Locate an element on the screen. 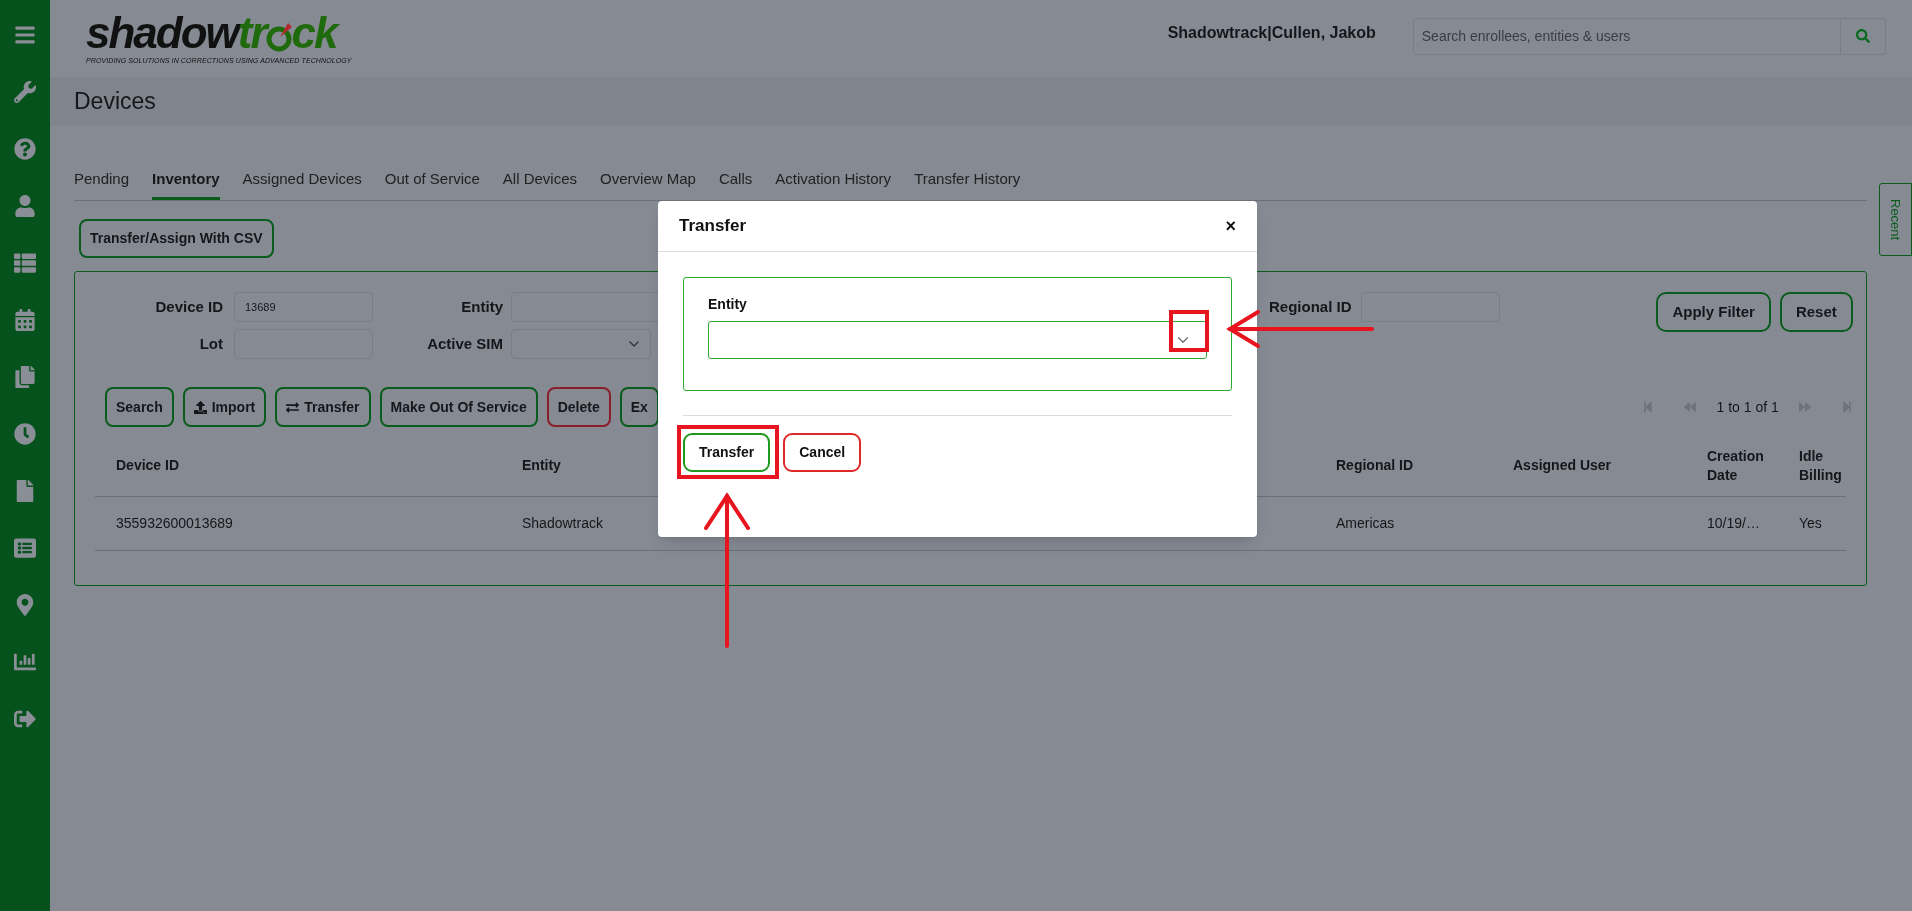 This screenshot has width=1912, height=911. swap-icon is located at coordinates (293, 407).